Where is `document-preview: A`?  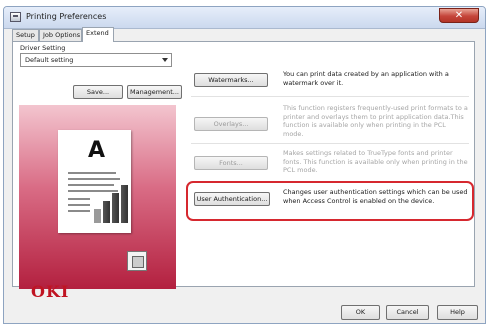 document-preview: A is located at coordinates (94, 181).